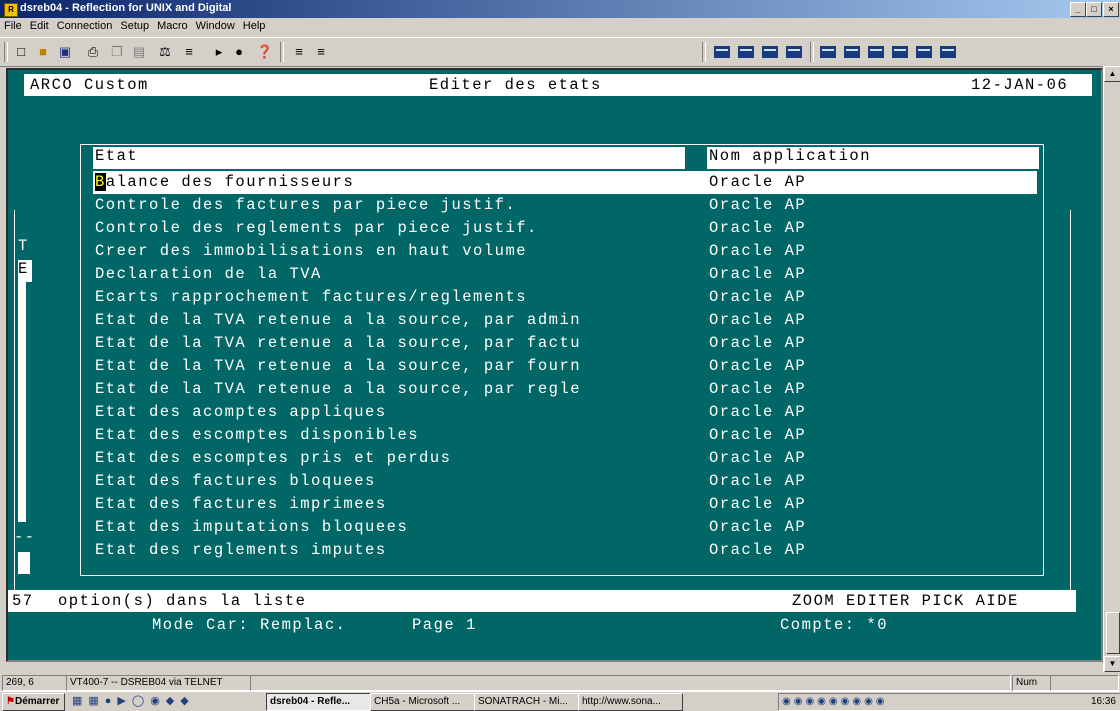 The width and height of the screenshot is (1120, 711). Describe the element at coordinates (23, 246) in the screenshot. I see `background-label-letter: T` at that location.